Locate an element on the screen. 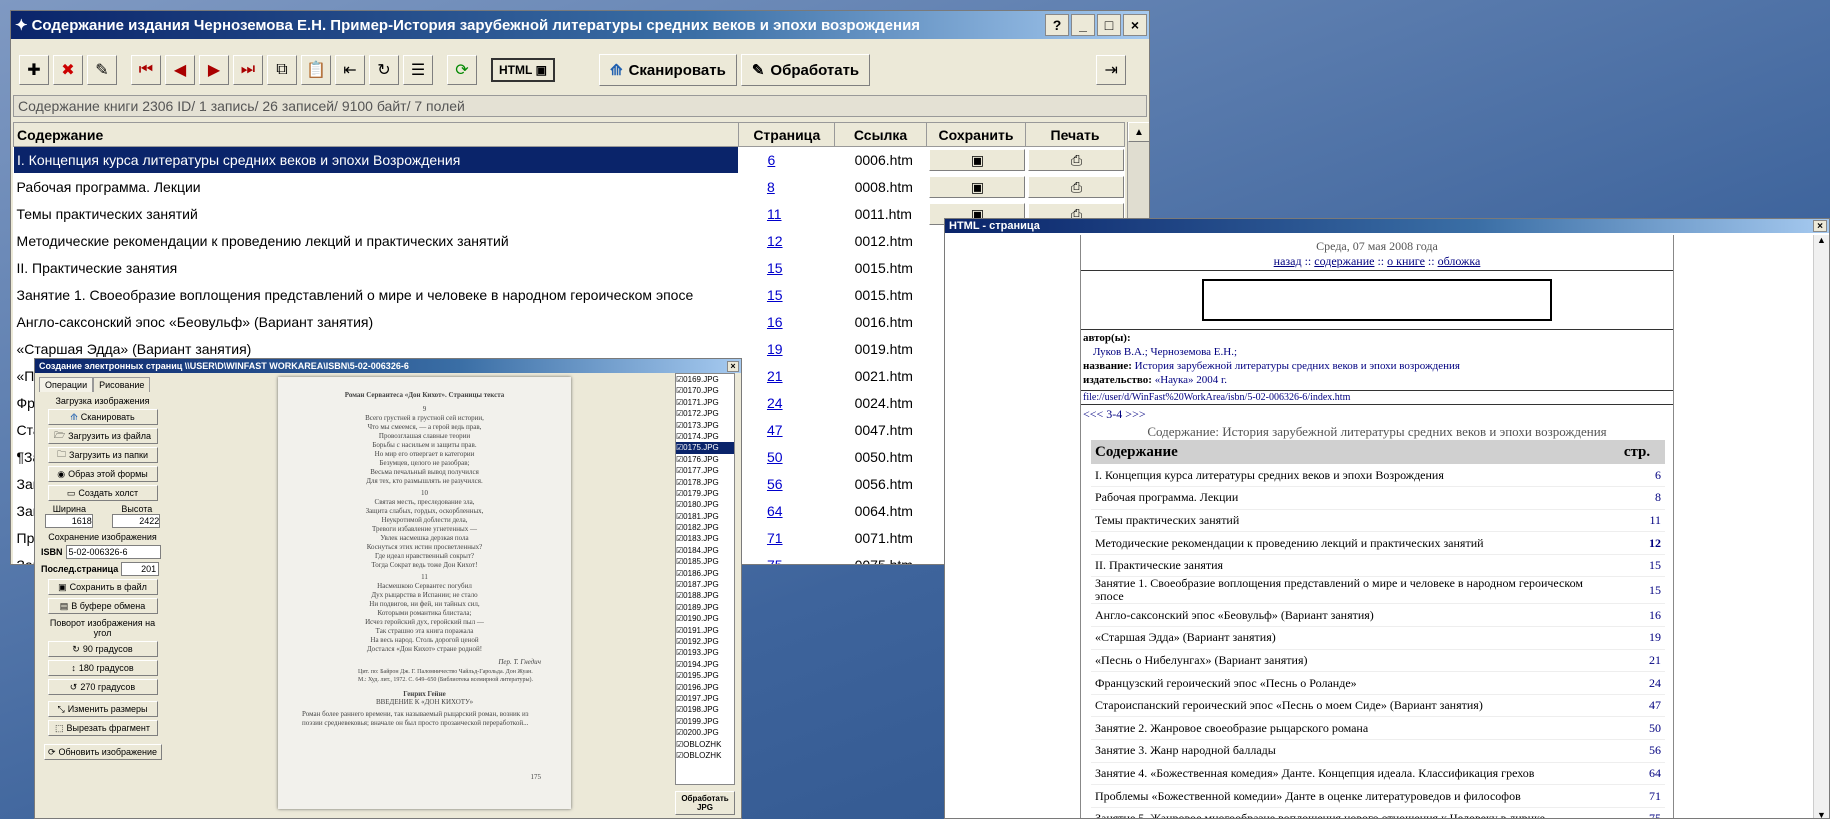 The image size is (1830, 819). row-page-link: 11 is located at coordinates (787, 214).